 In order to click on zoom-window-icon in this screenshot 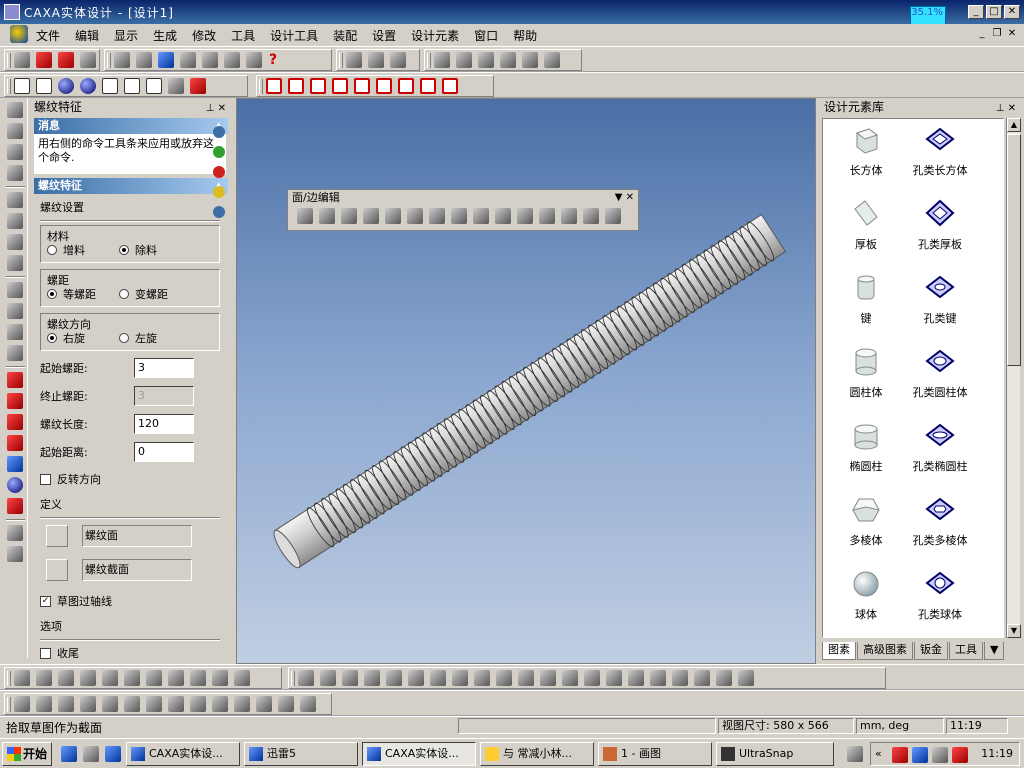, I will do `click(15, 221)`.